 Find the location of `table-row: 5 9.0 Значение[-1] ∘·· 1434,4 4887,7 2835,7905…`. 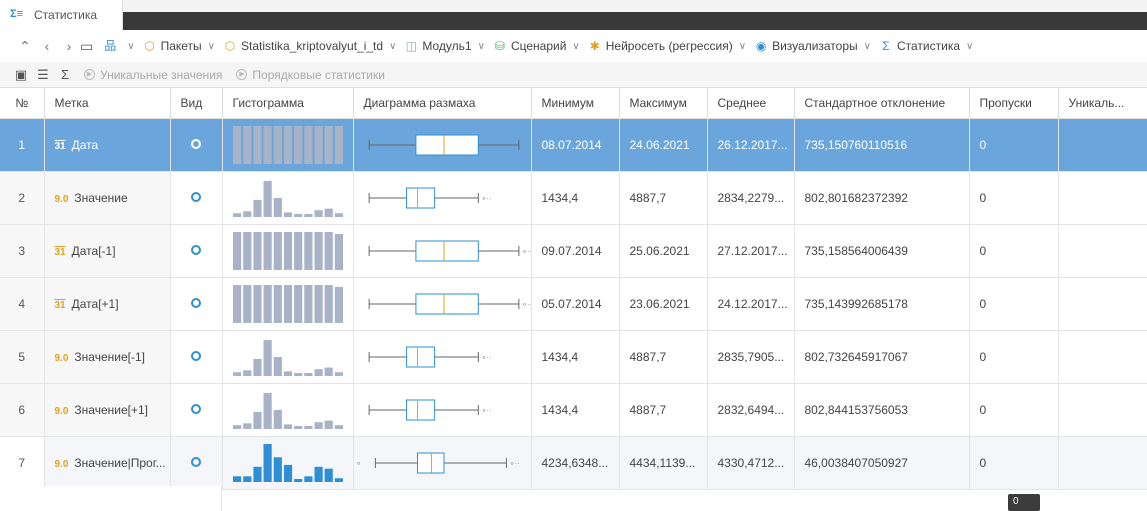

table-row: 5 9.0 Значение[-1] ∘·· 1434,4 4887,7 2835,7905… is located at coordinates (573, 357).